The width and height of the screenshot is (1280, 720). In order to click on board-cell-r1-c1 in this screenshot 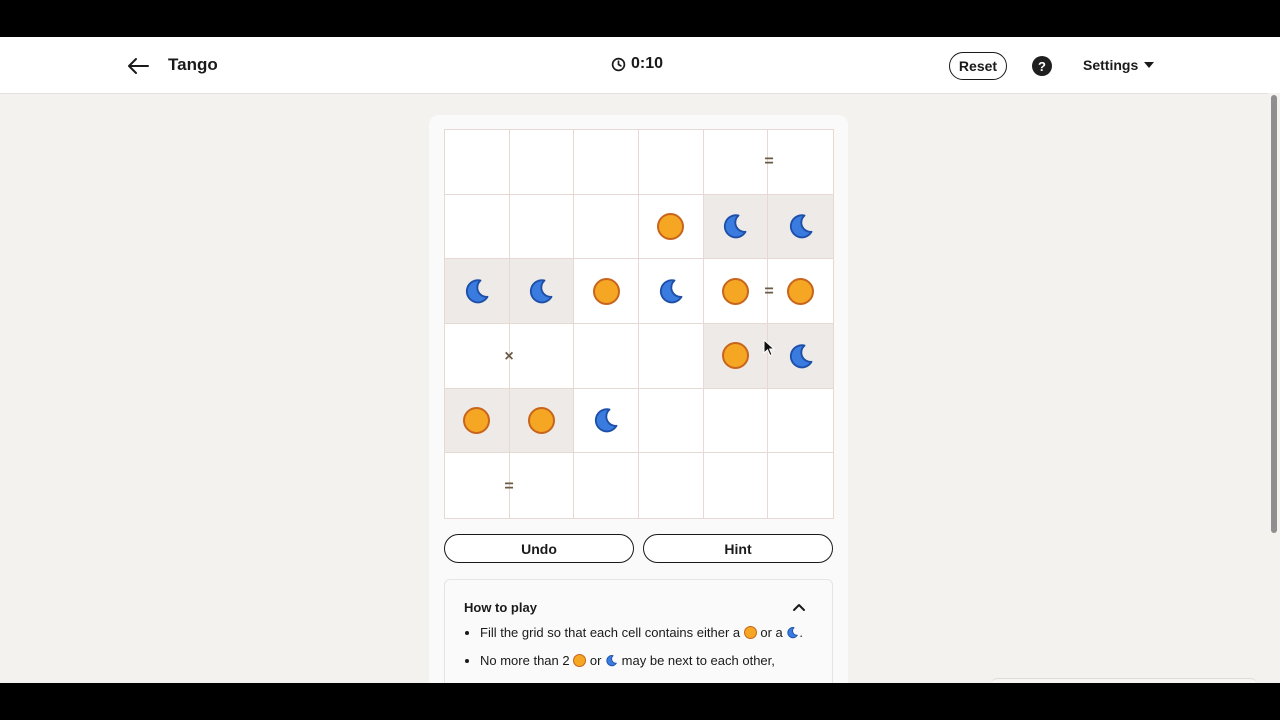, I will do `click(542, 227)`.